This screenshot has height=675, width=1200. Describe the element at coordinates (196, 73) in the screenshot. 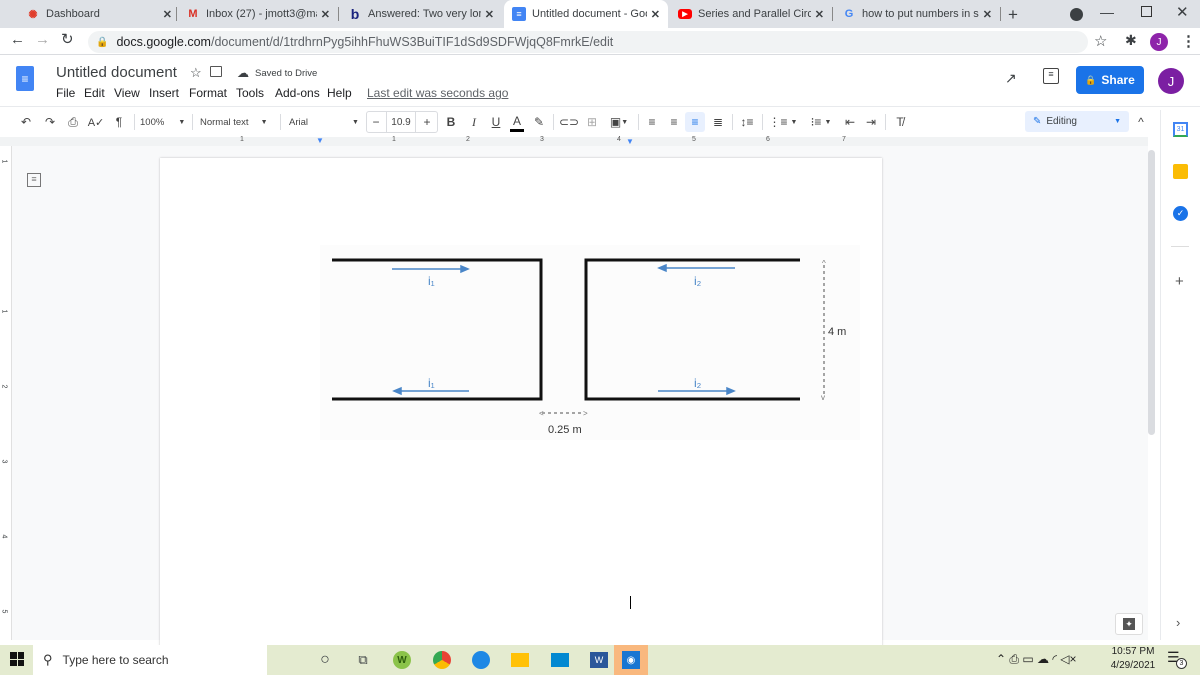

I see `star-icon: ☆` at that location.